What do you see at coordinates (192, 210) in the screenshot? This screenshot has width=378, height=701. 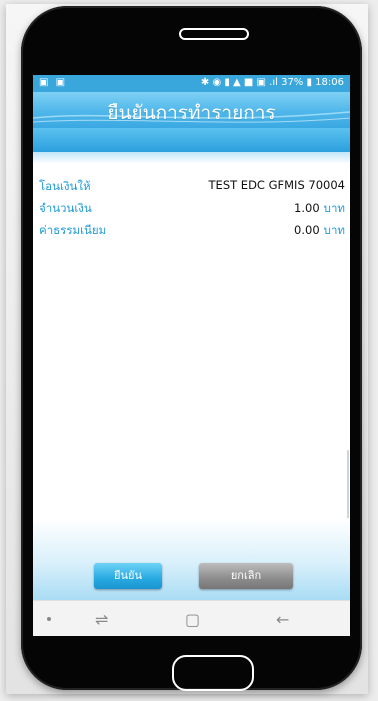 I see `detail-row-amount: จำนวนเงิน 1.00 บาท` at bounding box center [192, 210].